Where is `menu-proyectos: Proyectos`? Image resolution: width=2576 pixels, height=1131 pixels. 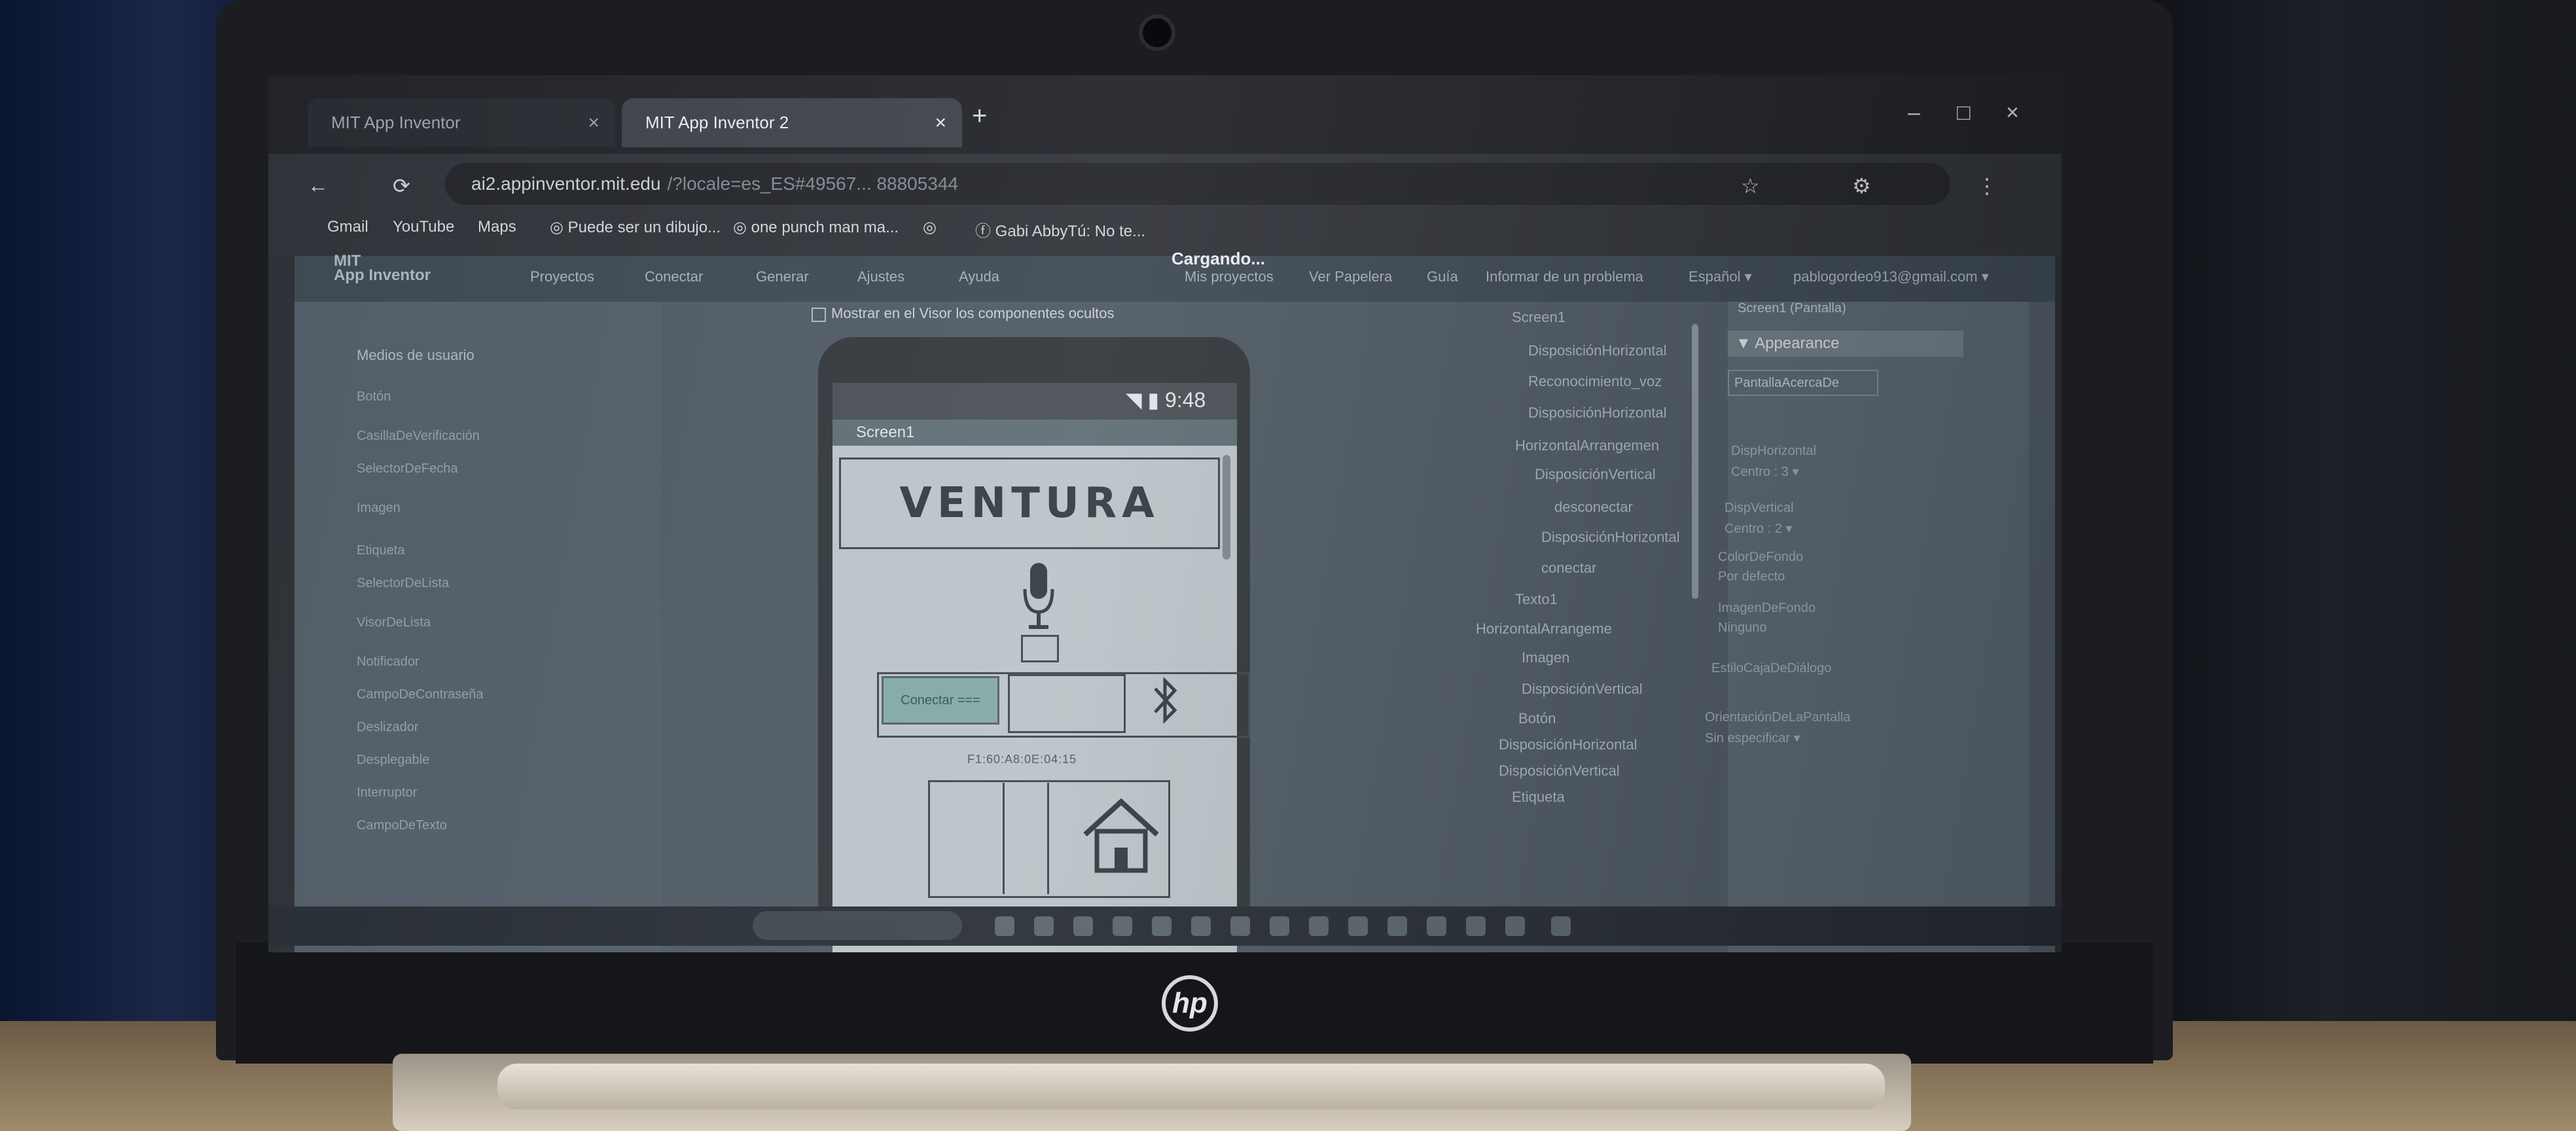 menu-proyectos: Proyectos is located at coordinates (562, 276).